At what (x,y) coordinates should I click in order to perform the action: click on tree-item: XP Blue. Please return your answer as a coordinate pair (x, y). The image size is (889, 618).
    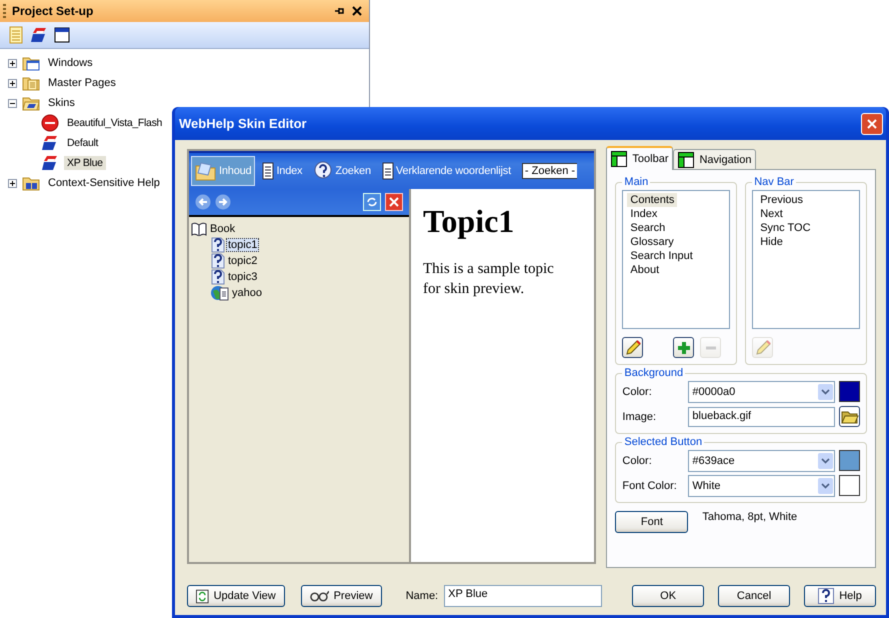
    Looking at the image, I should click on (85, 163).